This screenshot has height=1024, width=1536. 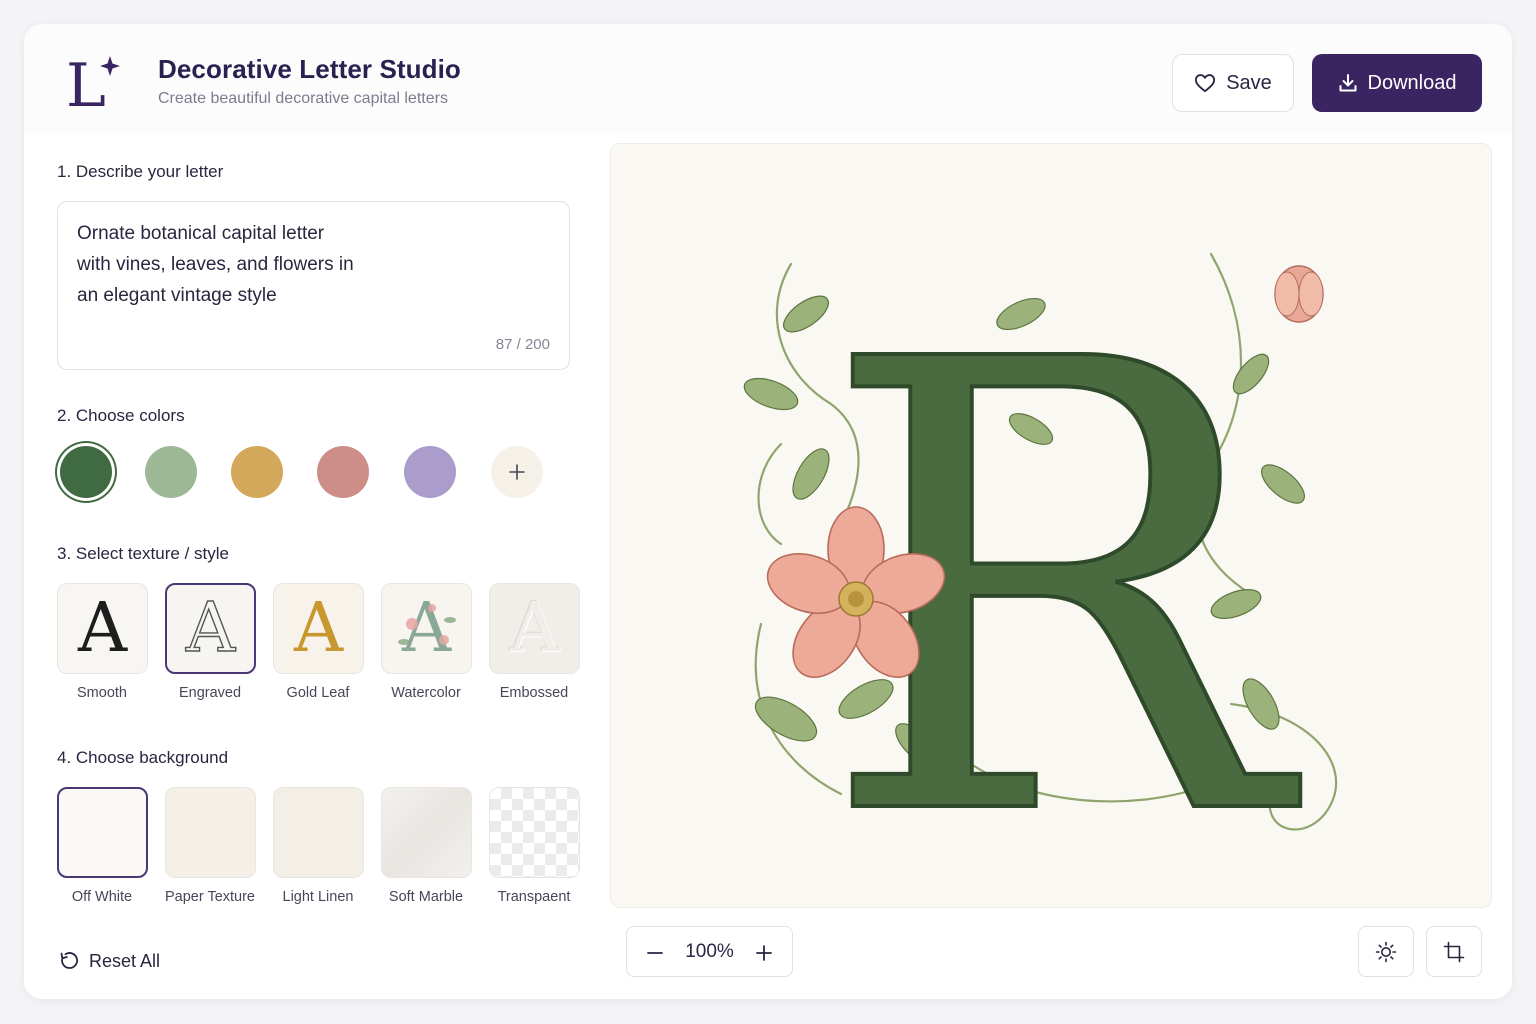 I want to click on texture-label: Embossed, so click(x=534, y=693).